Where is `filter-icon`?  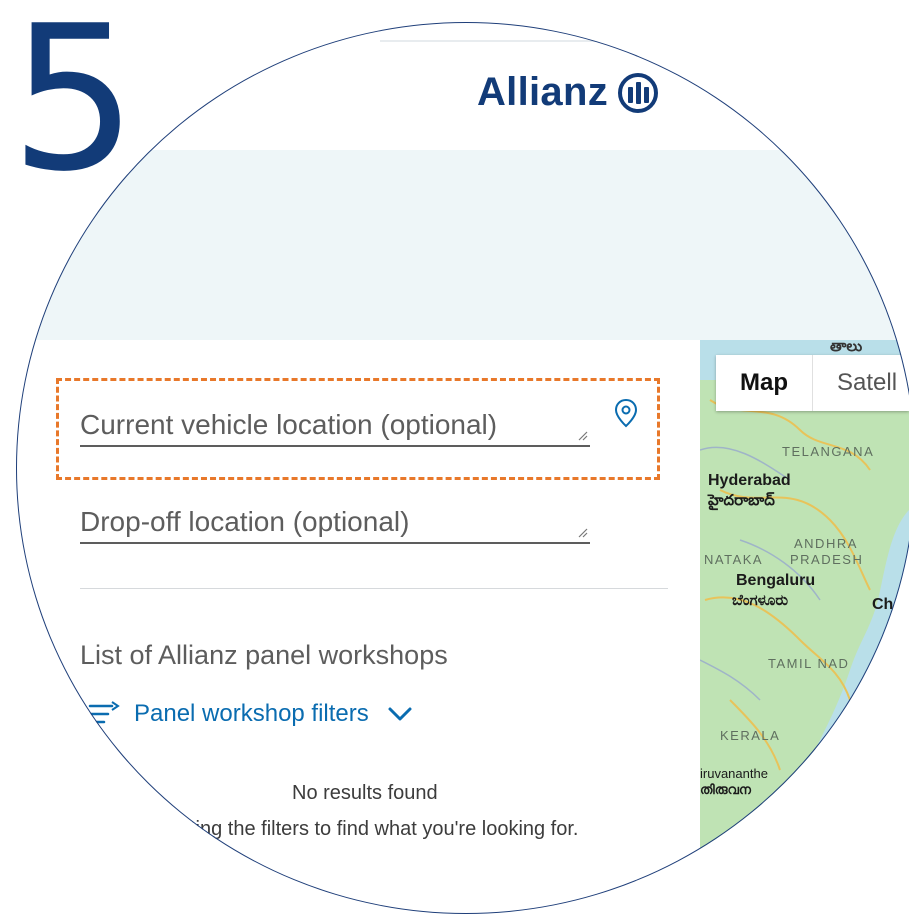 filter-icon is located at coordinates (104, 712).